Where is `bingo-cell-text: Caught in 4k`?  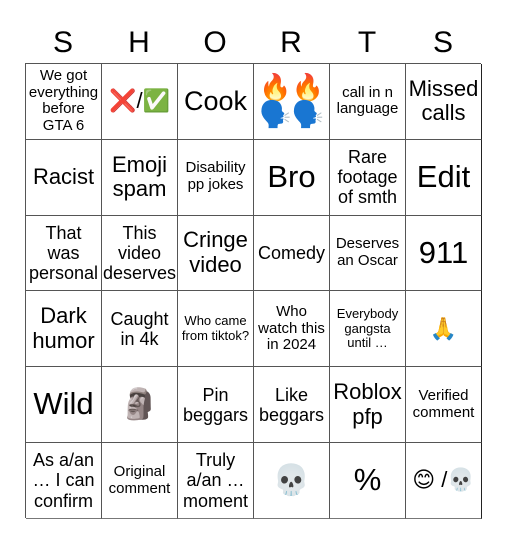 bingo-cell-text: Caught in 4k is located at coordinates (139, 328).